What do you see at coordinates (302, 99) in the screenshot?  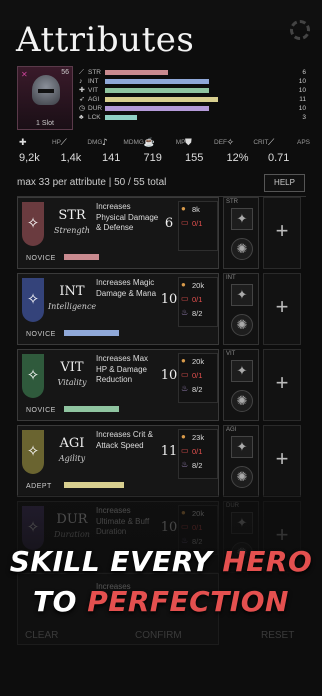 I see `stat-value: 11` at bounding box center [302, 99].